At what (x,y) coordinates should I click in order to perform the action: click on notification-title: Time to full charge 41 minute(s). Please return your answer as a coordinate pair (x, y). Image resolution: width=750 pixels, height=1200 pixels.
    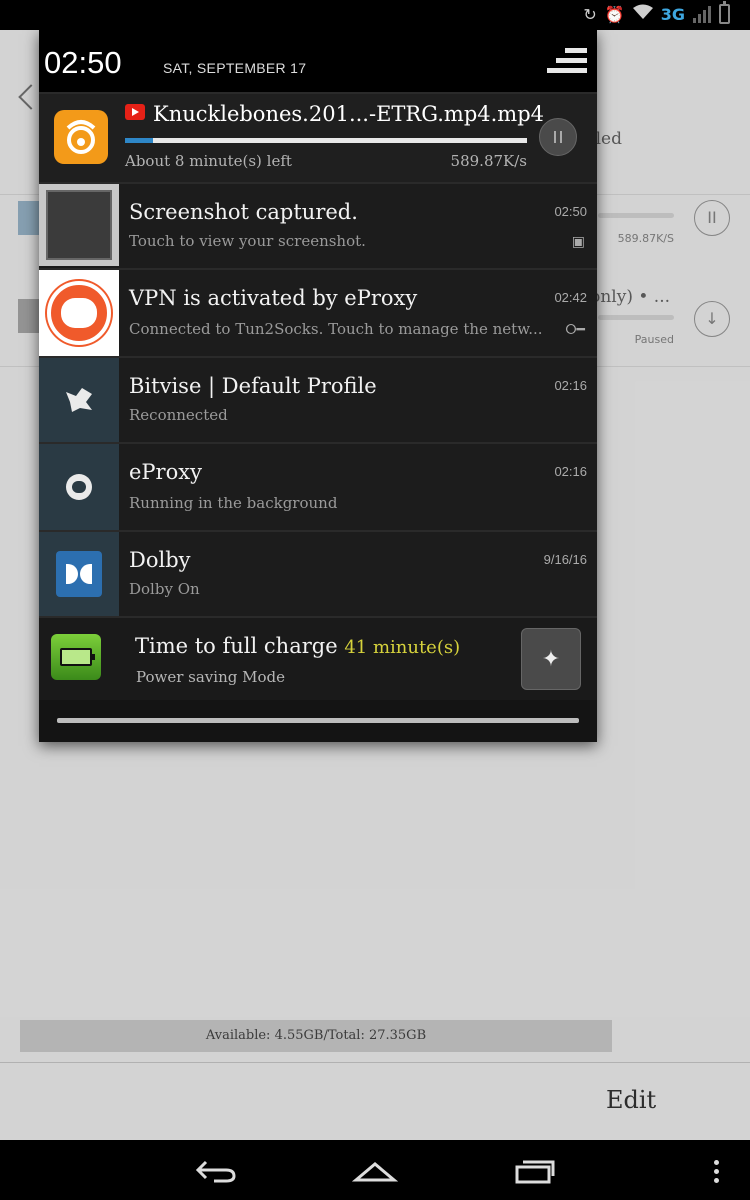
    Looking at the image, I should click on (297, 646).